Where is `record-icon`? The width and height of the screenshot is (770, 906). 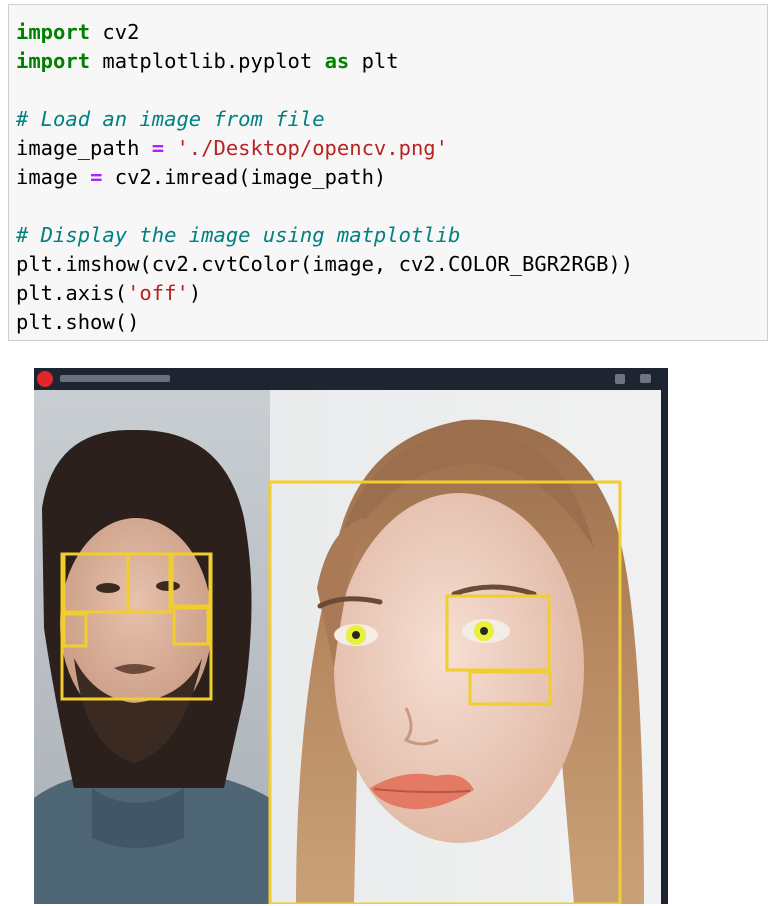 record-icon is located at coordinates (45, 379).